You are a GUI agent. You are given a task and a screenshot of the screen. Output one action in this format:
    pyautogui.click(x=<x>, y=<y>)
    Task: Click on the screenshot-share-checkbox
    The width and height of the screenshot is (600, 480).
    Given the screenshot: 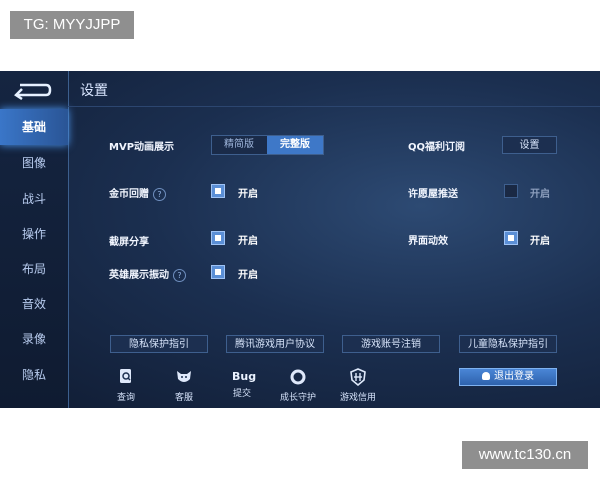 What is the action you would take?
    pyautogui.click(x=218, y=238)
    